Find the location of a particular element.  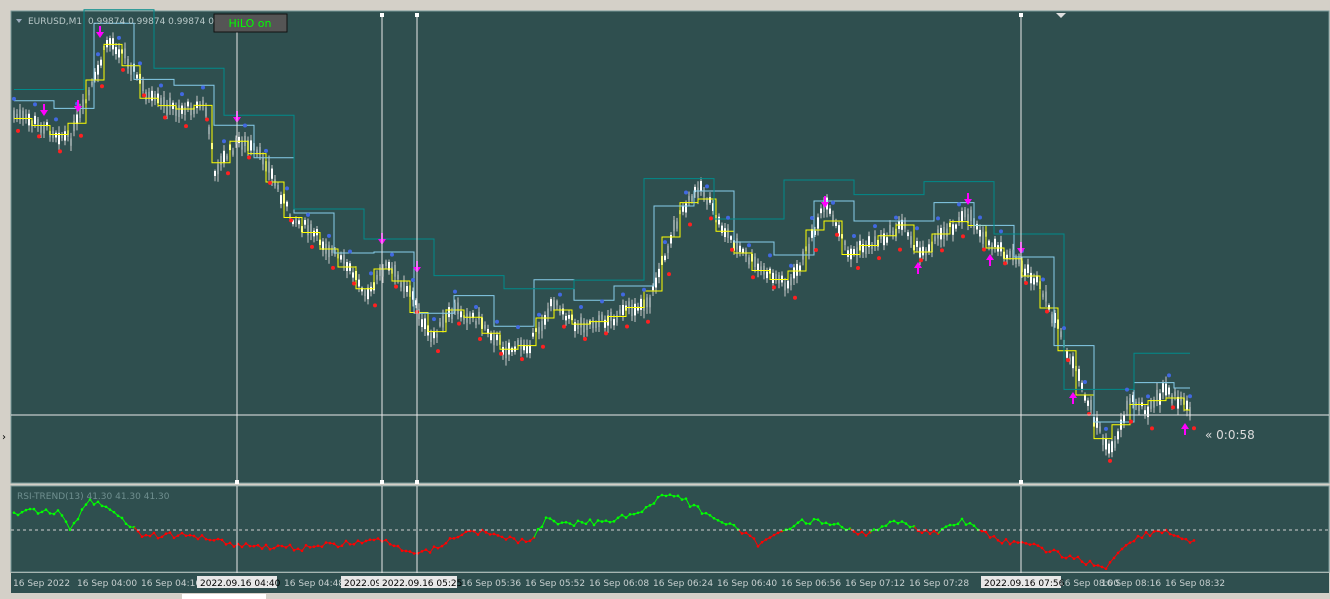

scroll-arrow-icon: › is located at coordinates (4, 437).